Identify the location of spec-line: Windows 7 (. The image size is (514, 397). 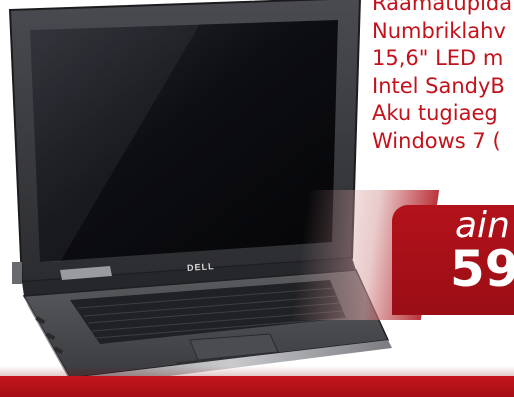
(436, 140).